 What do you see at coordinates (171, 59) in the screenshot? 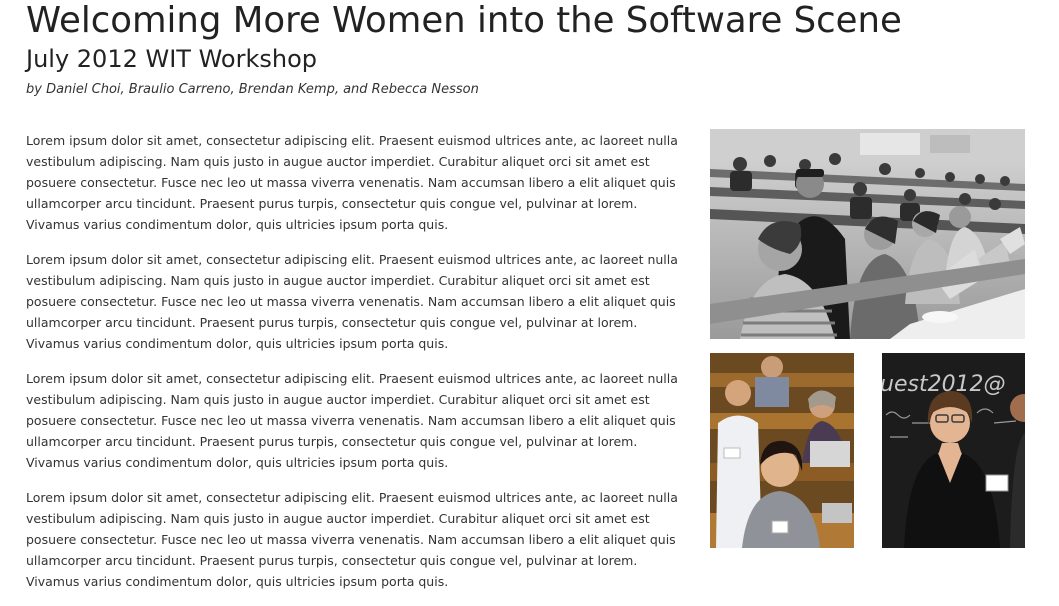
I see `page-subtitle: July 2012 WIT Workshop` at bounding box center [171, 59].